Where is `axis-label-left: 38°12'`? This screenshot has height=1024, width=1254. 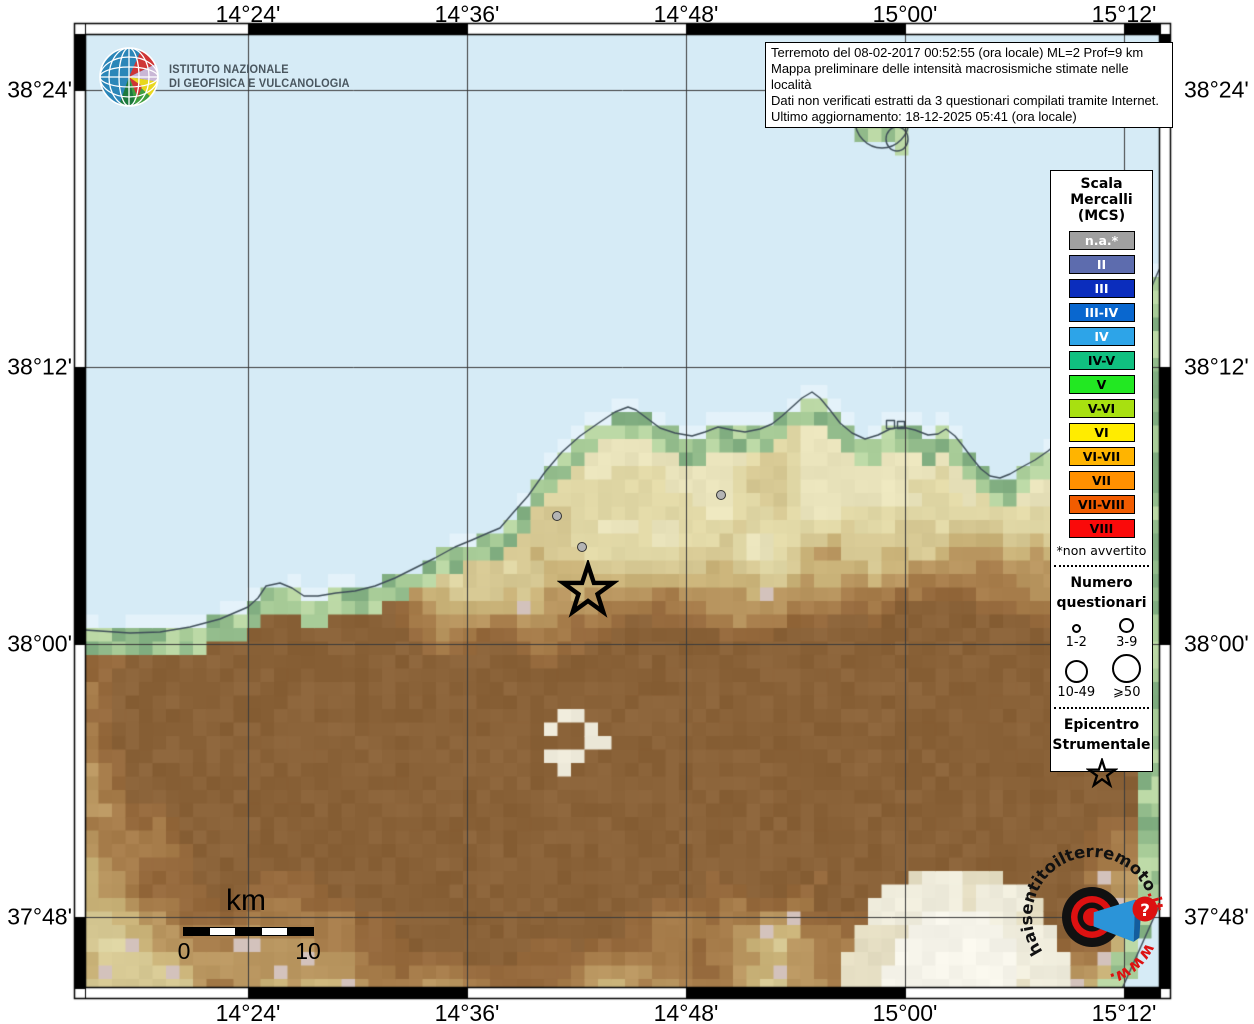
axis-label-left: 38°12' is located at coordinates (39, 366).